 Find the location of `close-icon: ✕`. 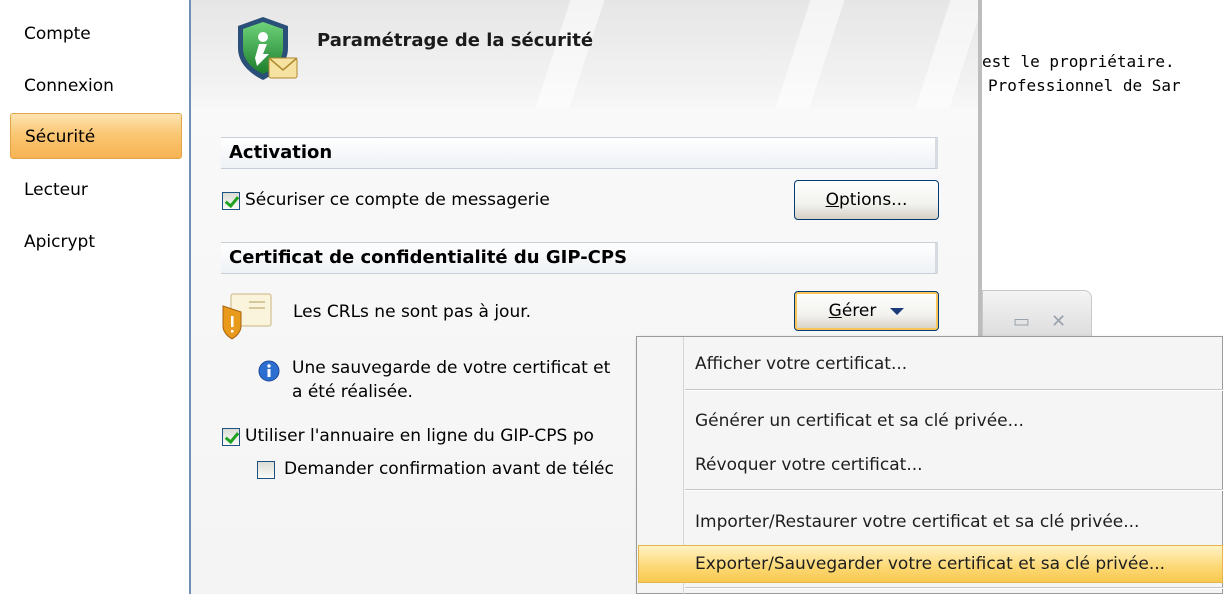

close-icon: ✕ is located at coordinates (1058, 321).